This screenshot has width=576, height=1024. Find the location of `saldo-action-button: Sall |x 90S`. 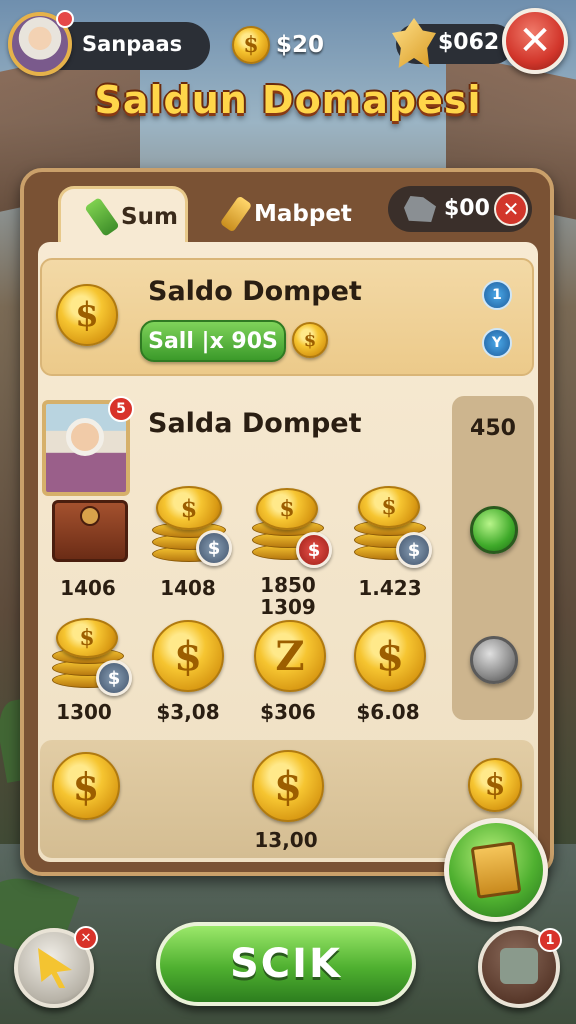

saldo-action-button: Sall |x 90S is located at coordinates (213, 341).